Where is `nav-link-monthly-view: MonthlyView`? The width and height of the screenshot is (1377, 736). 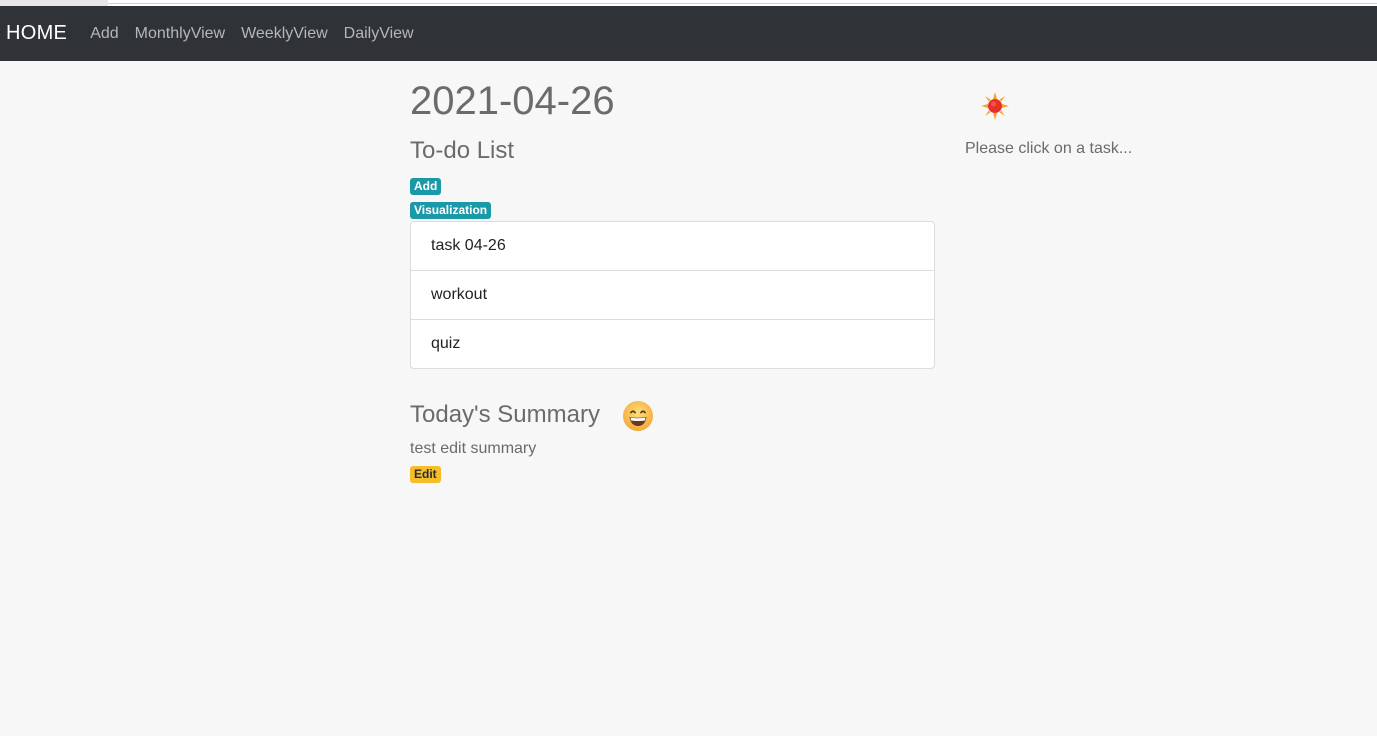
nav-link-monthly-view: MonthlyView is located at coordinates (180, 34).